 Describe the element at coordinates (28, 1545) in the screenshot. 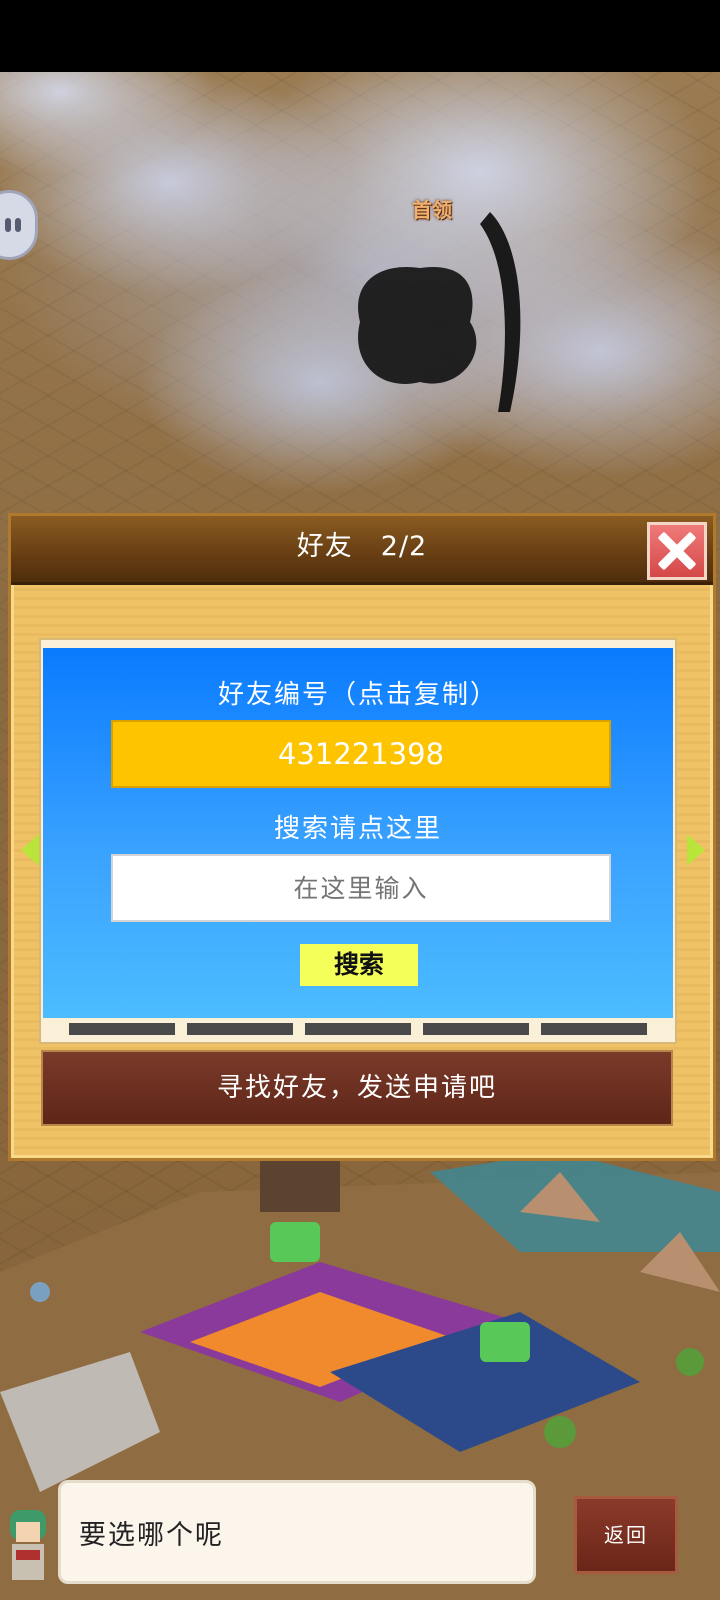

I see `advisor-avatar` at that location.